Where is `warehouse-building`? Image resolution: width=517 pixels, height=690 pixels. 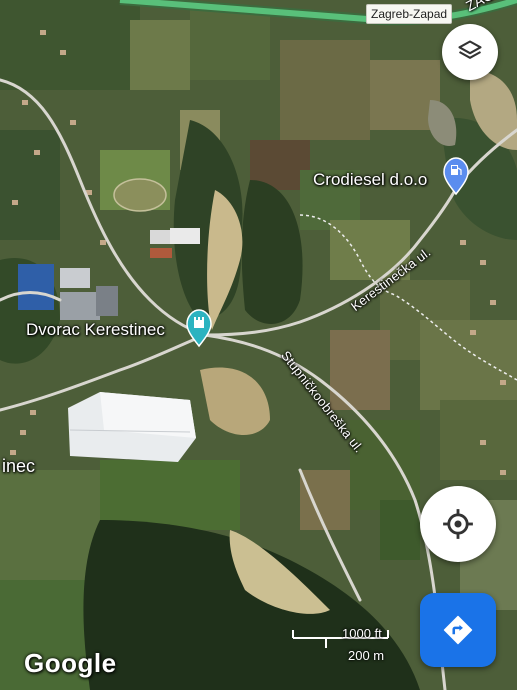
warehouse-building is located at coordinates (132, 427).